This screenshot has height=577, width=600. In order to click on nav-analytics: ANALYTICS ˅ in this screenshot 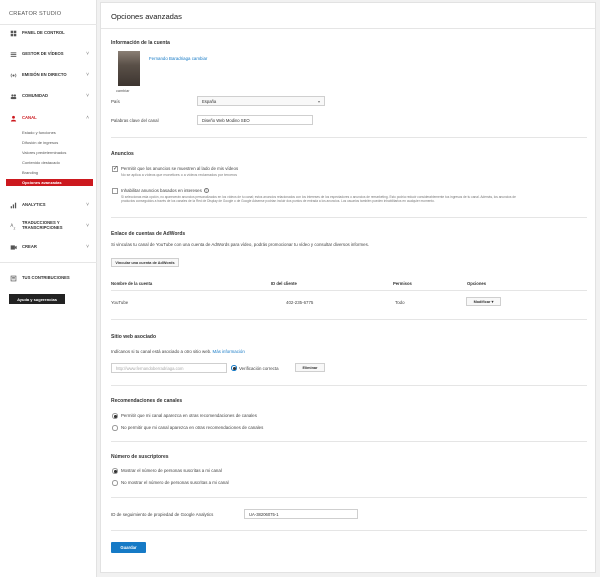, I will do `click(48, 205)`.